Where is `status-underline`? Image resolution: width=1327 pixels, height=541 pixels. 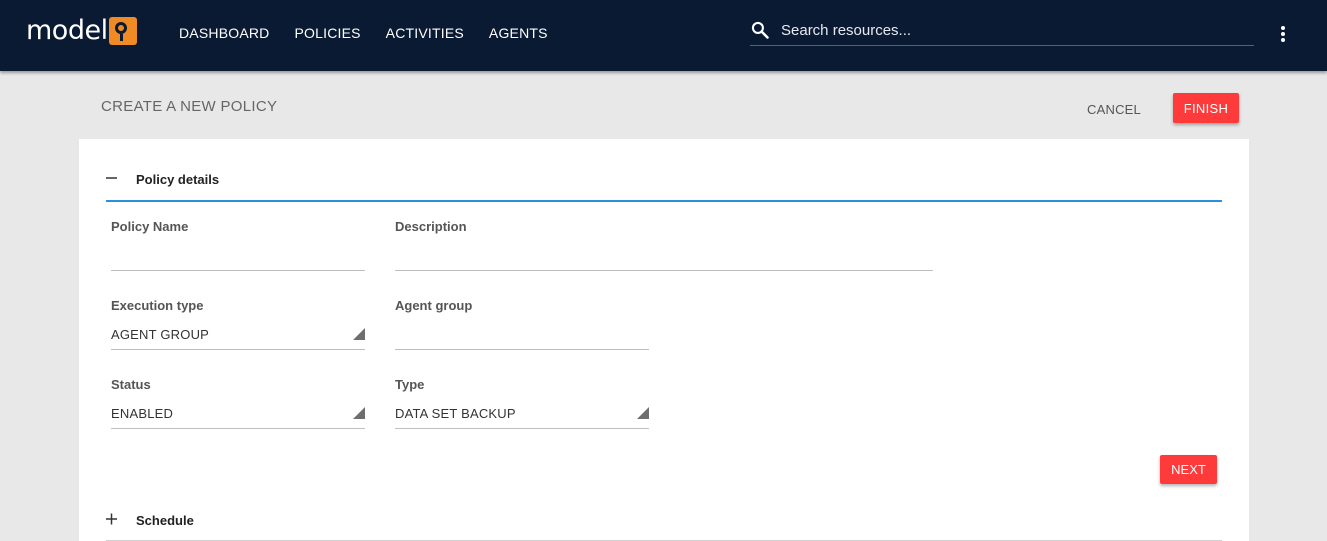
status-underline is located at coordinates (238, 428).